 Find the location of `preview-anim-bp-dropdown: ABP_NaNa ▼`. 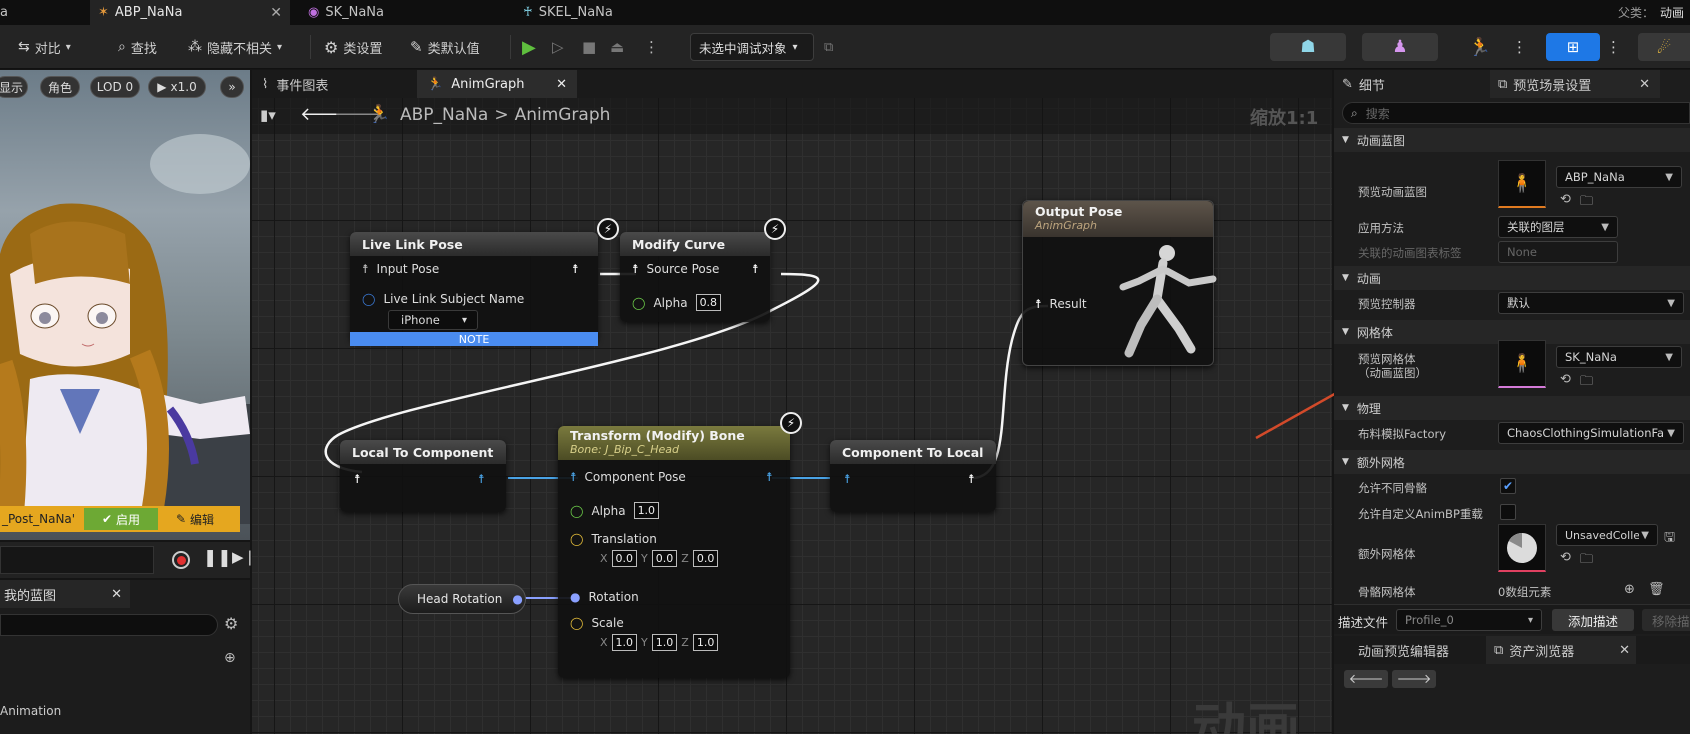

preview-anim-bp-dropdown: ABP_NaNa ▼ is located at coordinates (1619, 177).